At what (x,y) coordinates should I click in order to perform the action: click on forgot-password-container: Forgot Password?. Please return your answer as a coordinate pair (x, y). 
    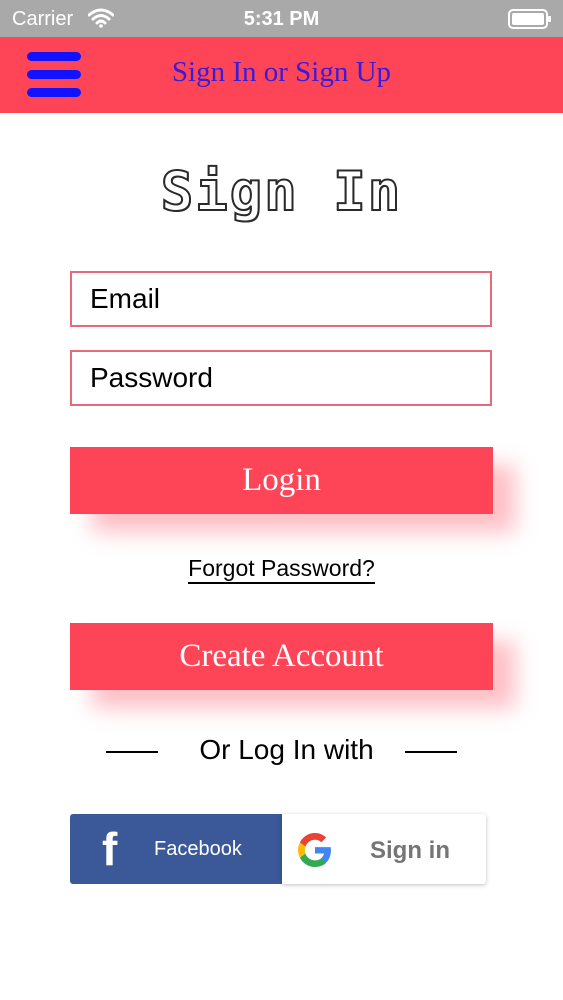
    Looking at the image, I should click on (281, 569).